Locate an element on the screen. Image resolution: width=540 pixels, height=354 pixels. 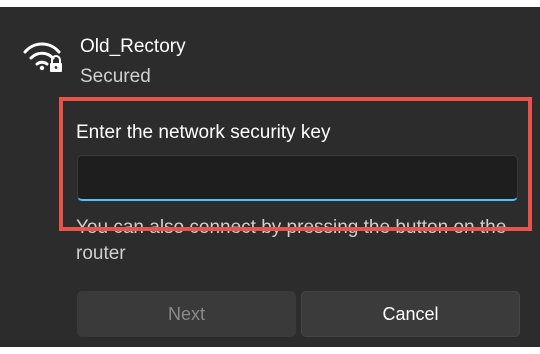
security-key-label: Enter the network security key is located at coordinates (203, 132).